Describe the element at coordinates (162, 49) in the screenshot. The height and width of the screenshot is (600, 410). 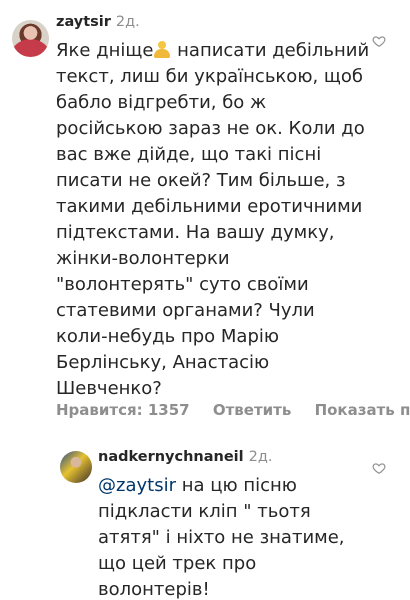
I see `person-emoji-icon` at that location.